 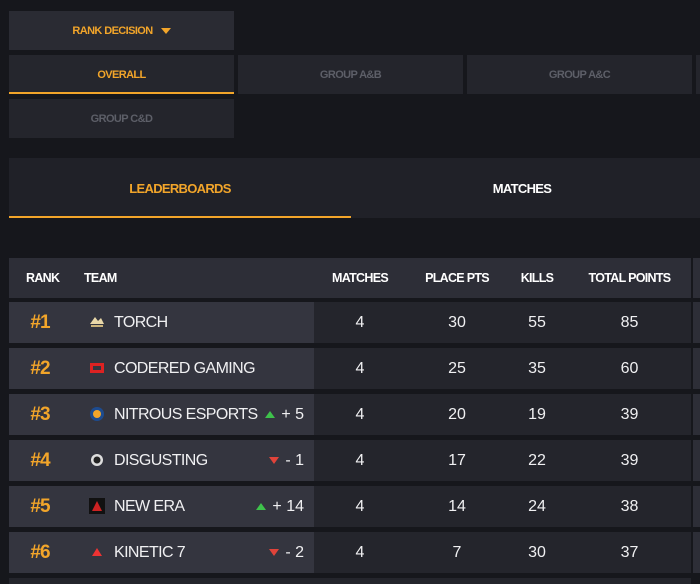 What do you see at coordinates (284, 414) in the screenshot?
I see `rank-change: + 5` at bounding box center [284, 414].